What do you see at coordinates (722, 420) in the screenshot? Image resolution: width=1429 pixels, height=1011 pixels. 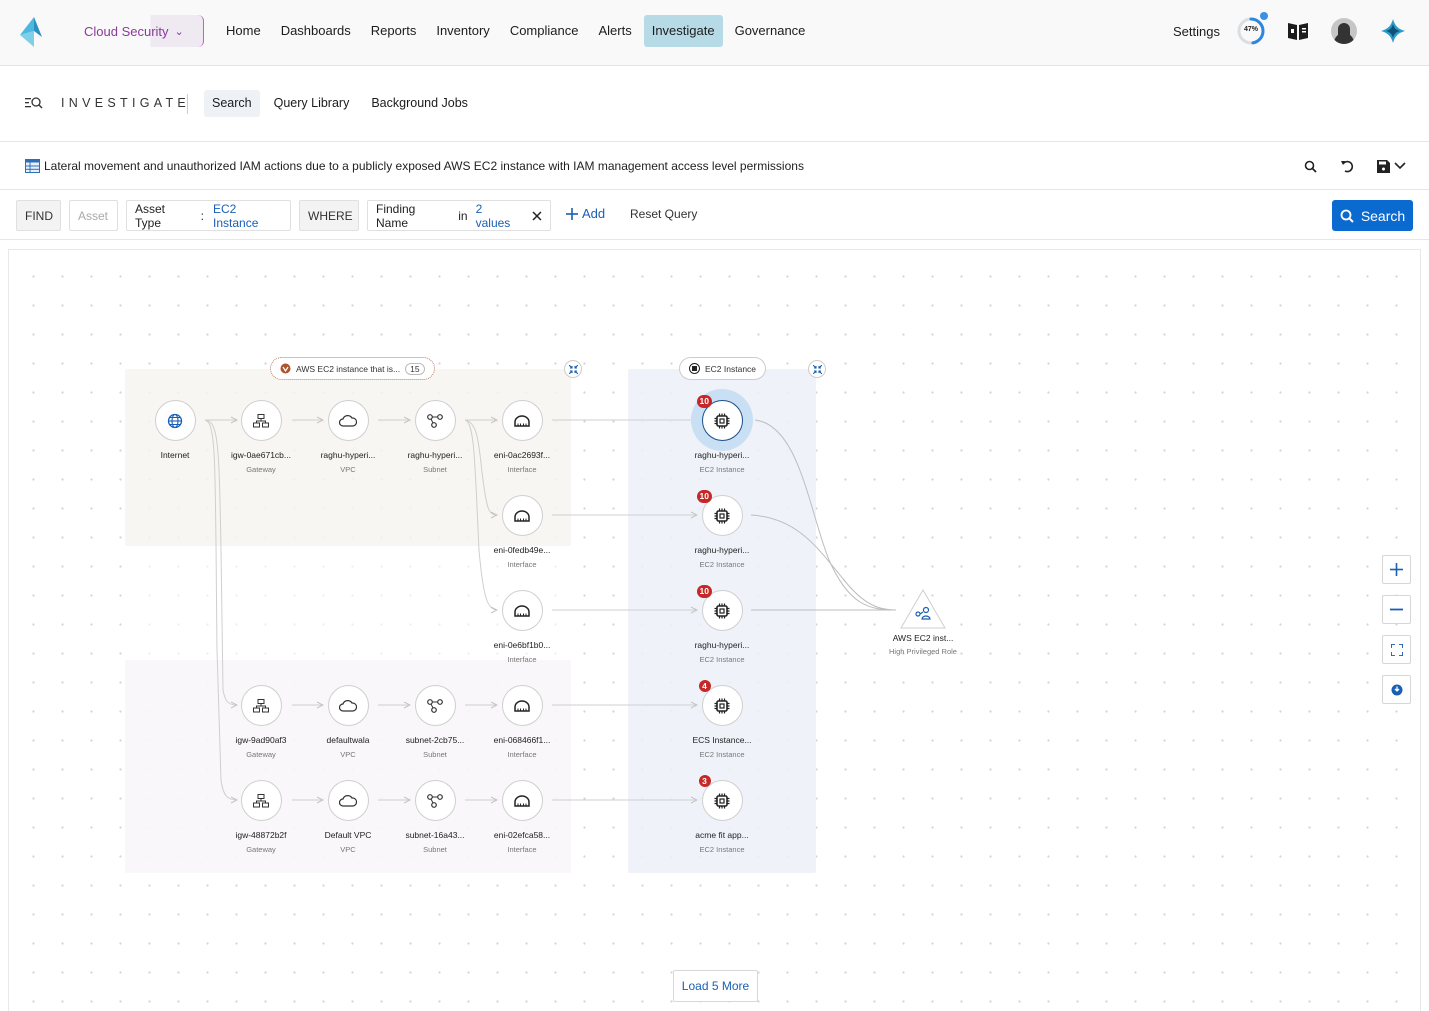 I see `chip-icon` at bounding box center [722, 420].